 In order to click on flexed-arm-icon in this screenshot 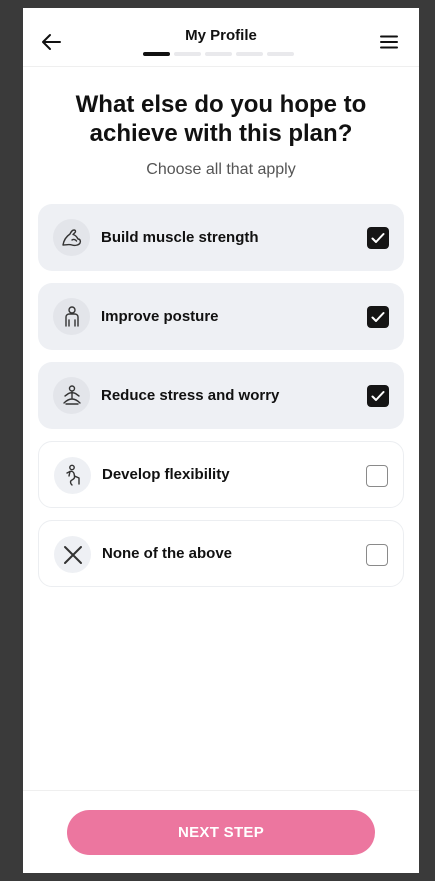, I will do `click(71, 237)`.